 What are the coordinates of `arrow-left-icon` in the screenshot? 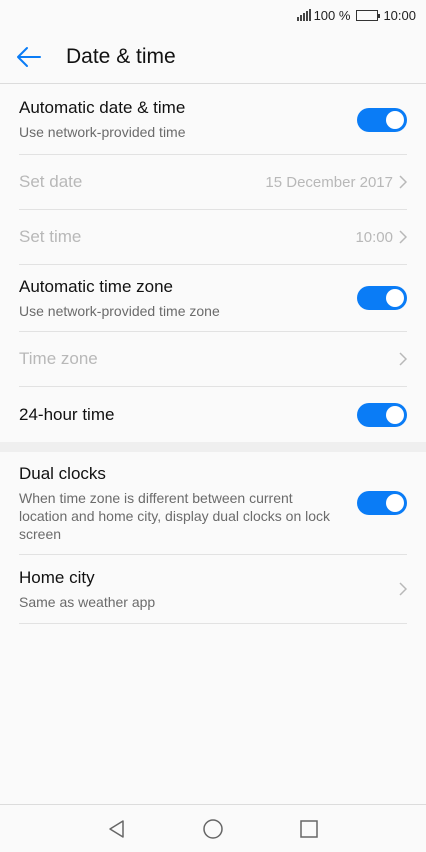 It's located at (29, 56).